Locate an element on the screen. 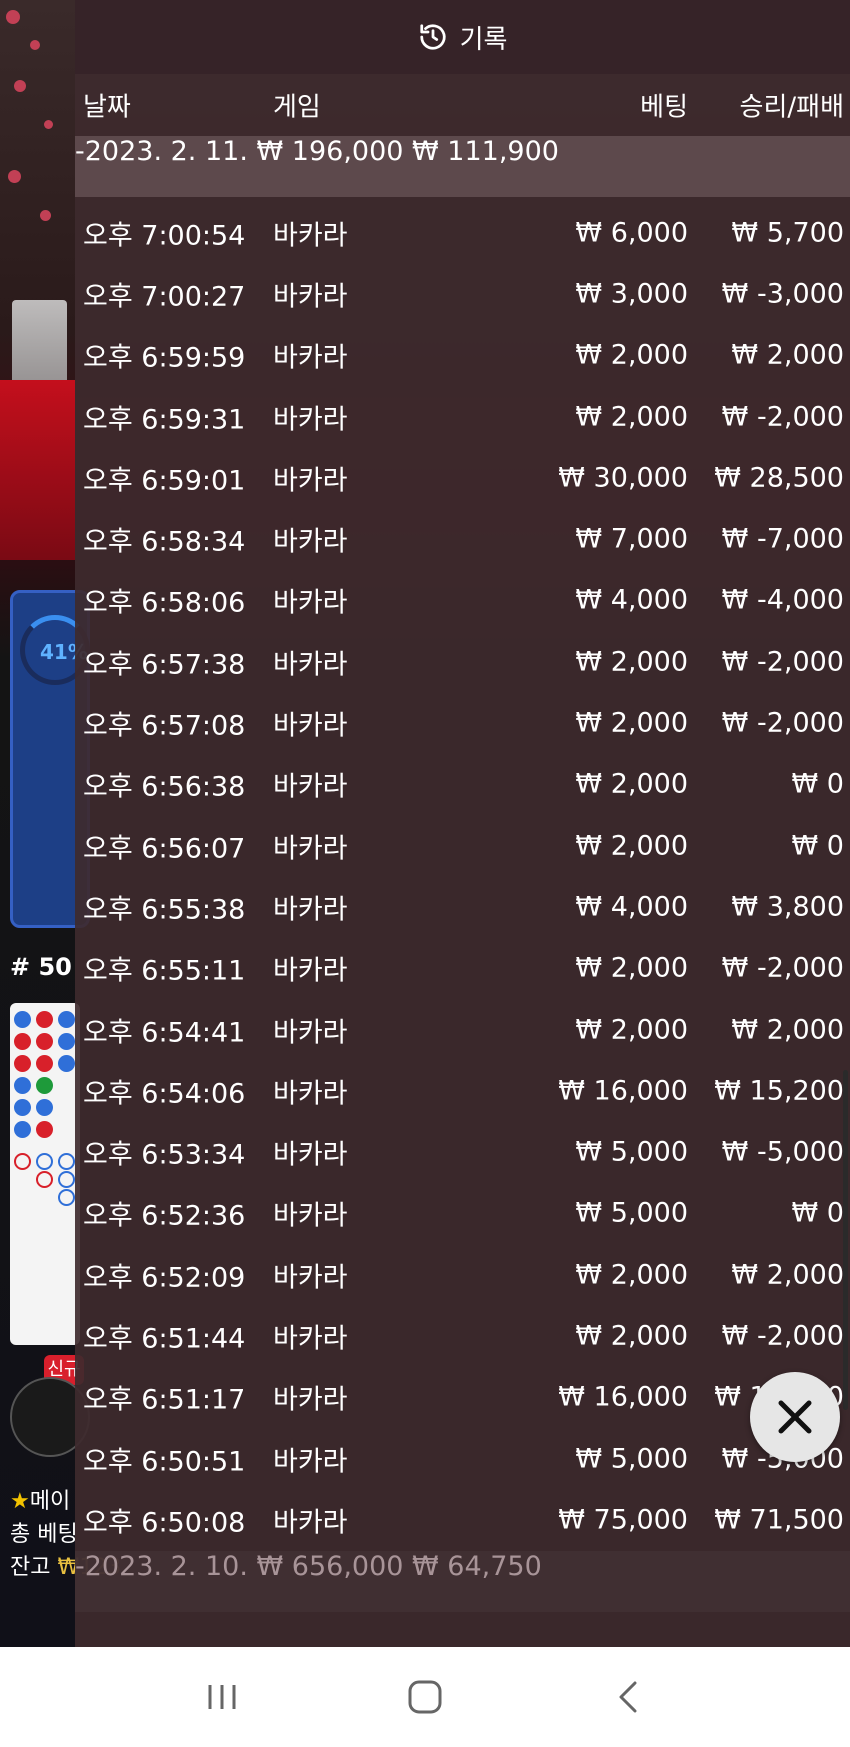 Image resolution: width=850 pixels, height=1747 pixels. row-time: 오후 6:51:44 is located at coordinates (164, 1339).